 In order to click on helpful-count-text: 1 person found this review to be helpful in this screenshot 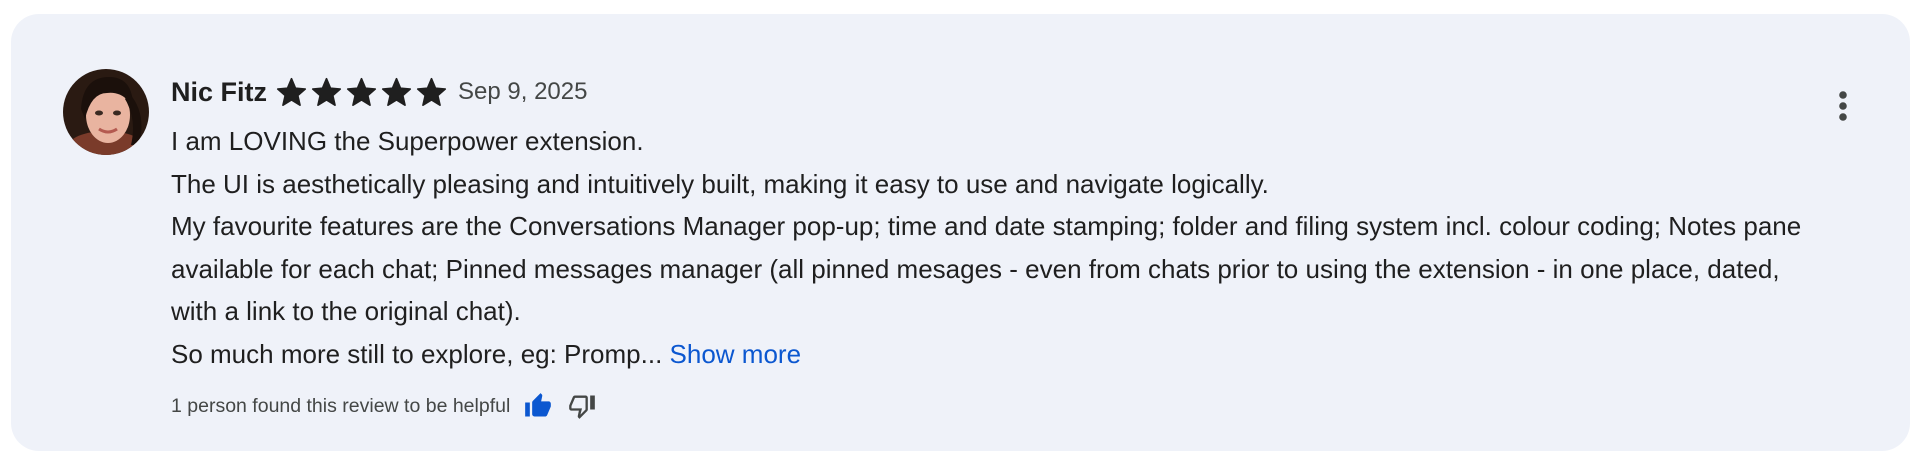, I will do `click(341, 405)`.